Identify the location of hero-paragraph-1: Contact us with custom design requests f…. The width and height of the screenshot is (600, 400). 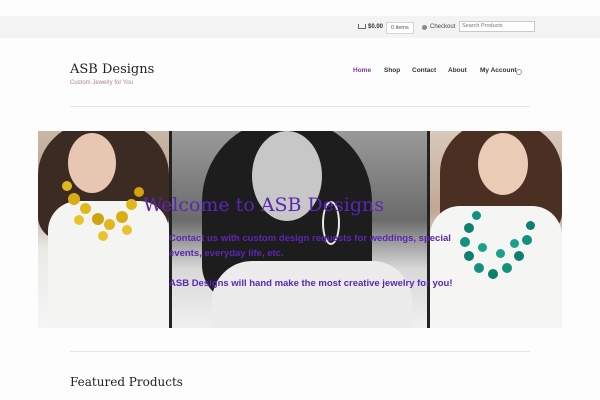
(310, 246).